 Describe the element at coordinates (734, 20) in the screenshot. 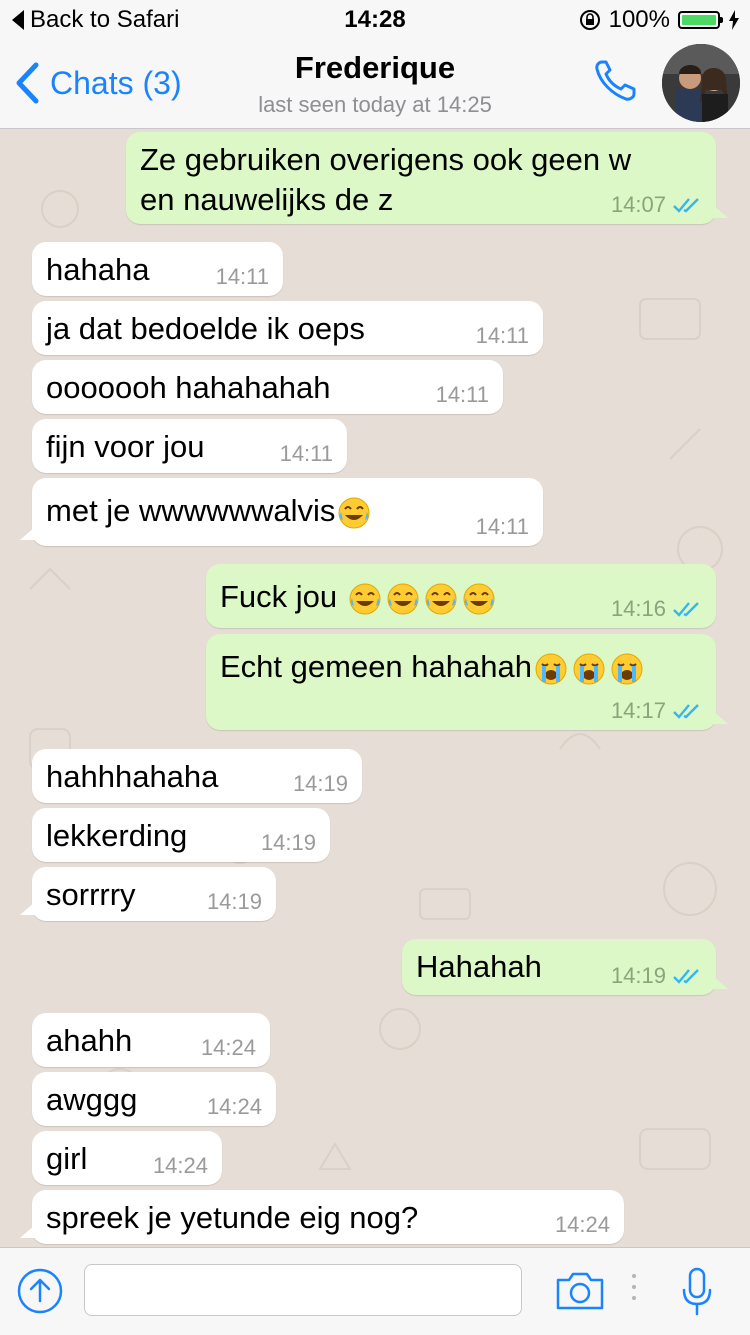

I see `charging-bolt-icon` at that location.